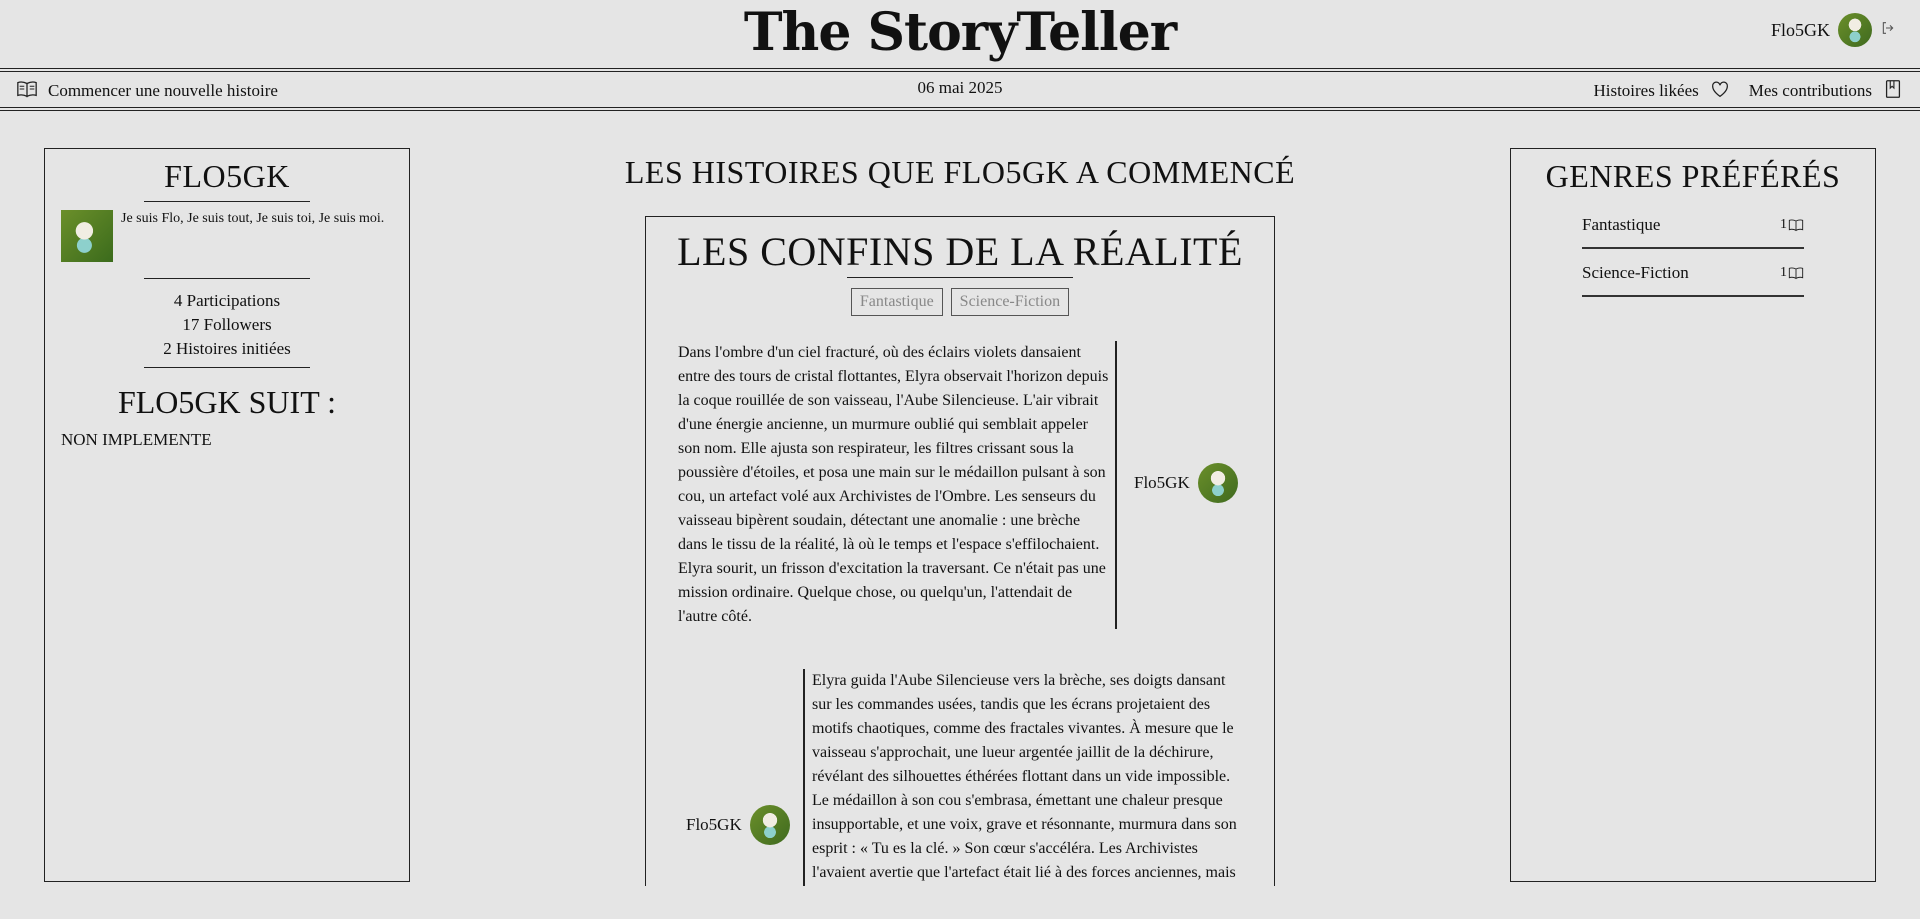 Image resolution: width=1920 pixels, height=919 pixels. Describe the element at coordinates (1635, 273) in the screenshot. I see `genre-name: Science-Fiction` at that location.